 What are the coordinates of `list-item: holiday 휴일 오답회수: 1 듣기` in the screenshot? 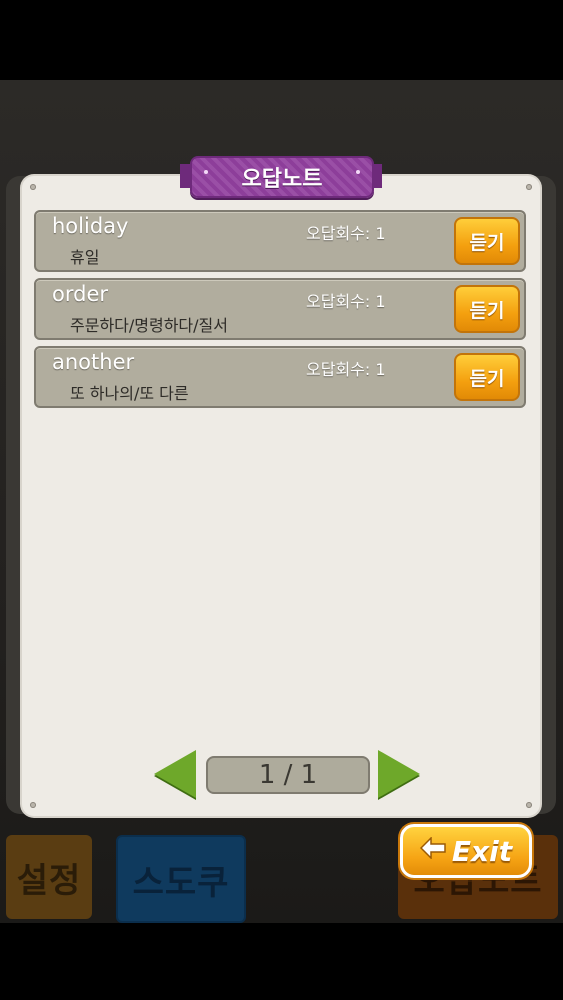 It's located at (280, 241).